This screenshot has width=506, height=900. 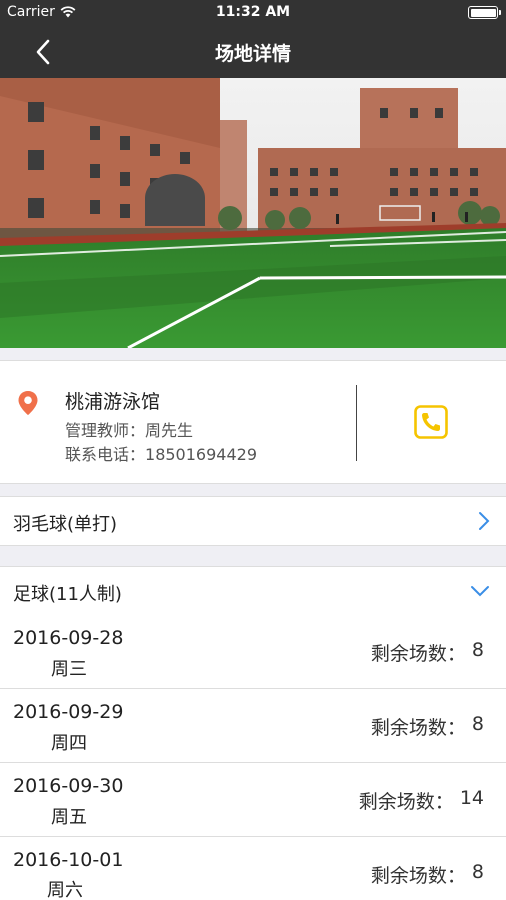 What do you see at coordinates (253, 422) in the screenshot?
I see `venue-info-card: 桃浦游泳馆 管理教师：周先生 联系电话：18501694429` at bounding box center [253, 422].